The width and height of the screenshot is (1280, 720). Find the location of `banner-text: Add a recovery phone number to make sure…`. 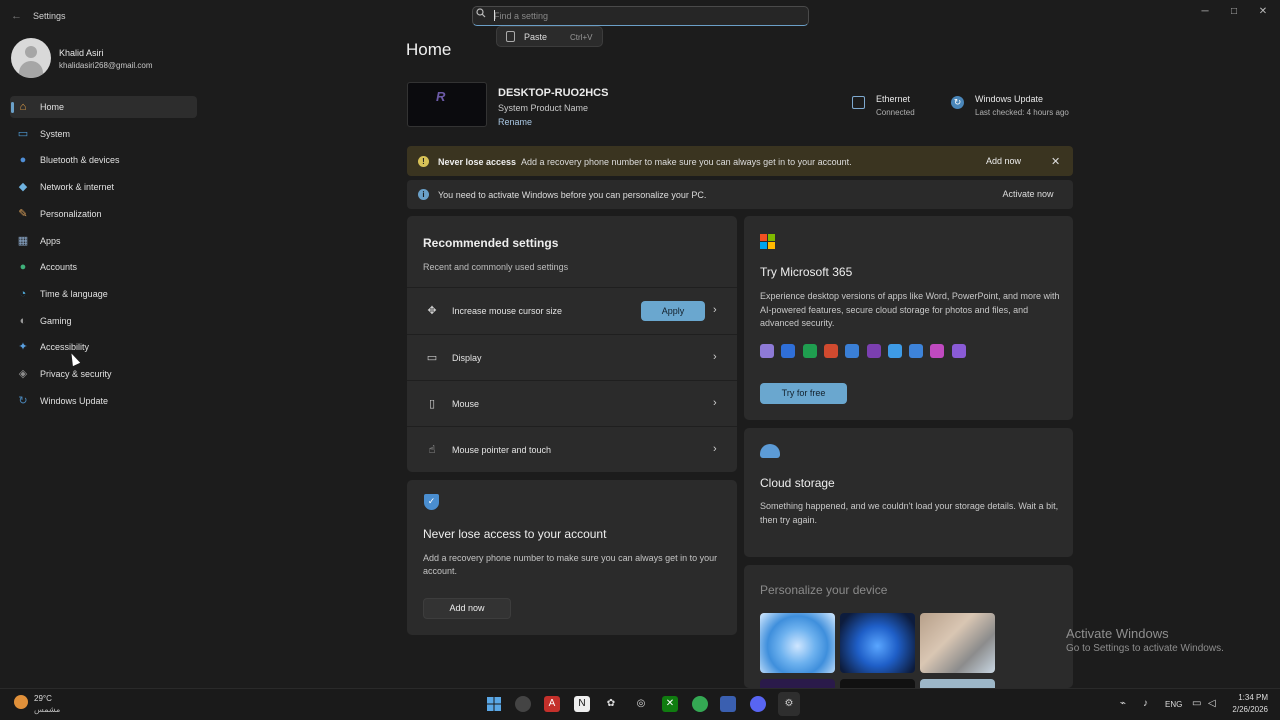

banner-text: Add a recovery phone number to make sure… is located at coordinates (686, 162).